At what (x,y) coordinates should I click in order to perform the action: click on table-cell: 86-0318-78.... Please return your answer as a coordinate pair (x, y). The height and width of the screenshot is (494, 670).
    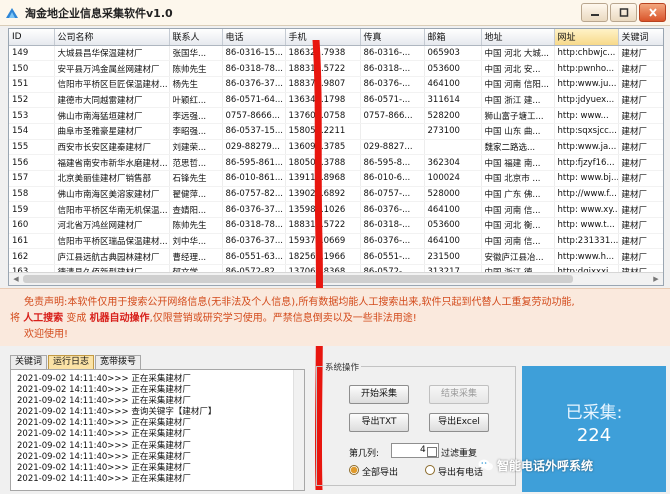
    Looking at the image, I should click on (254, 225).